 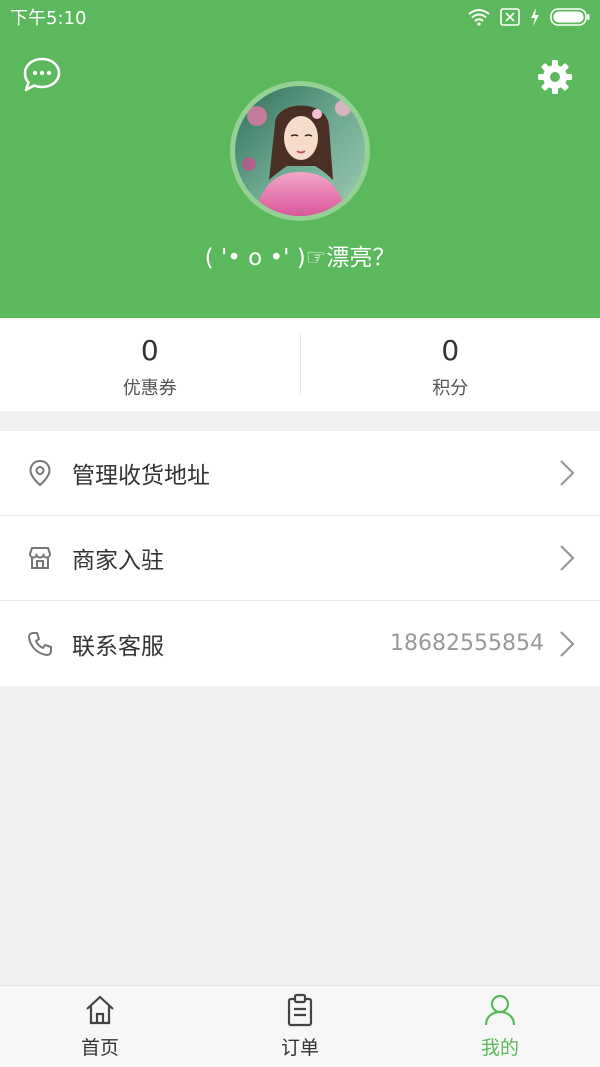 What do you see at coordinates (48, 18) in the screenshot?
I see `status-time: 下午5:10` at bounding box center [48, 18].